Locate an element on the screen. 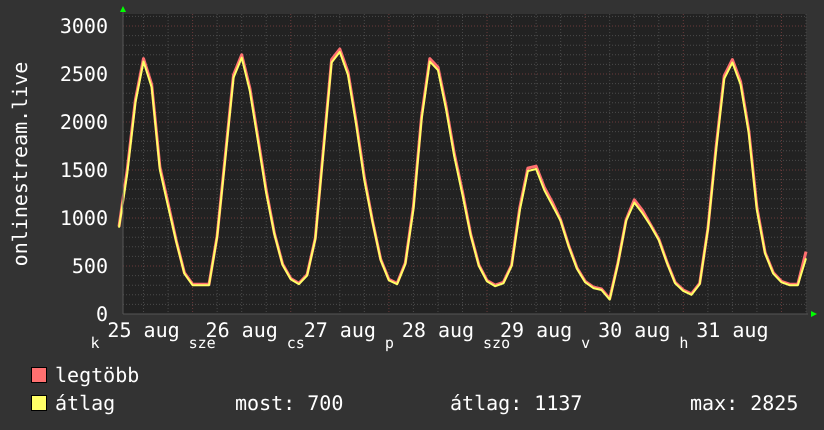 This screenshot has height=430, width=824. stat-value: átlag: 1137 is located at coordinates (517, 403).